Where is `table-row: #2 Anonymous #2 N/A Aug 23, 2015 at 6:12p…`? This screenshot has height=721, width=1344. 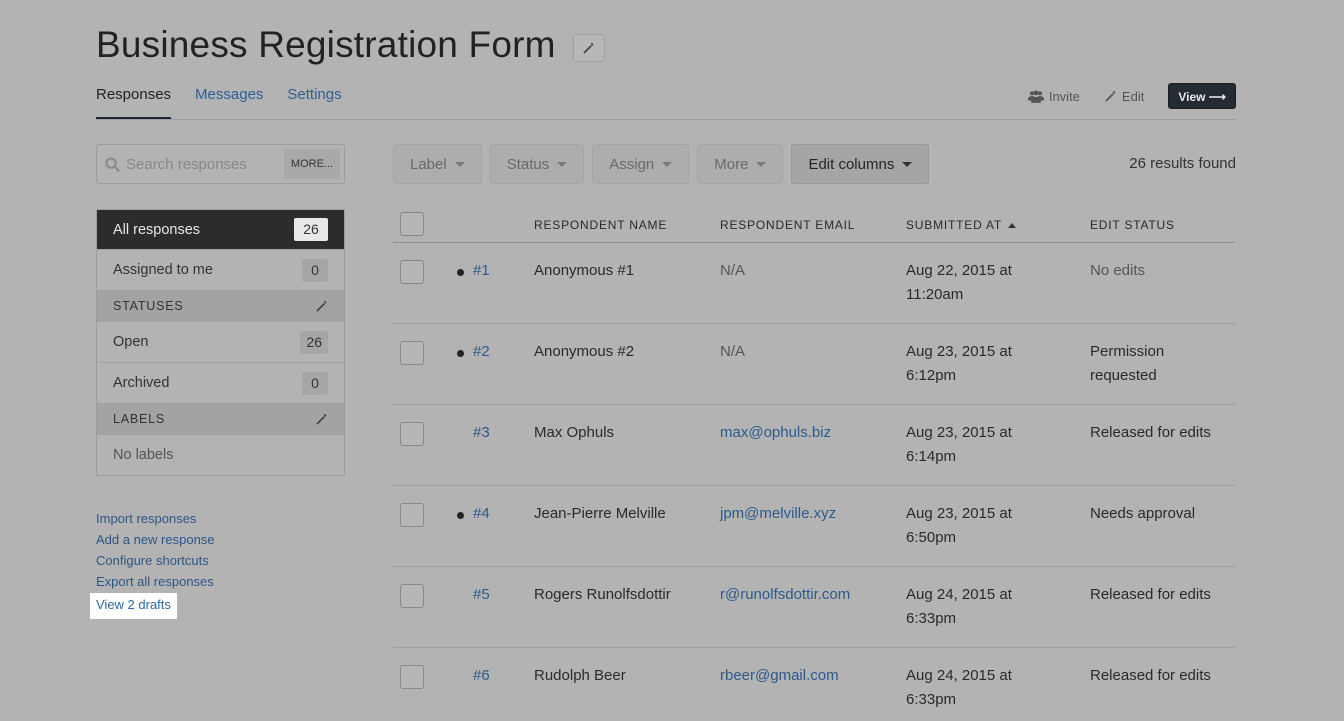 table-row: #2 Anonymous #2 N/A Aug 23, 2015 at 6:12p… is located at coordinates (814, 364).